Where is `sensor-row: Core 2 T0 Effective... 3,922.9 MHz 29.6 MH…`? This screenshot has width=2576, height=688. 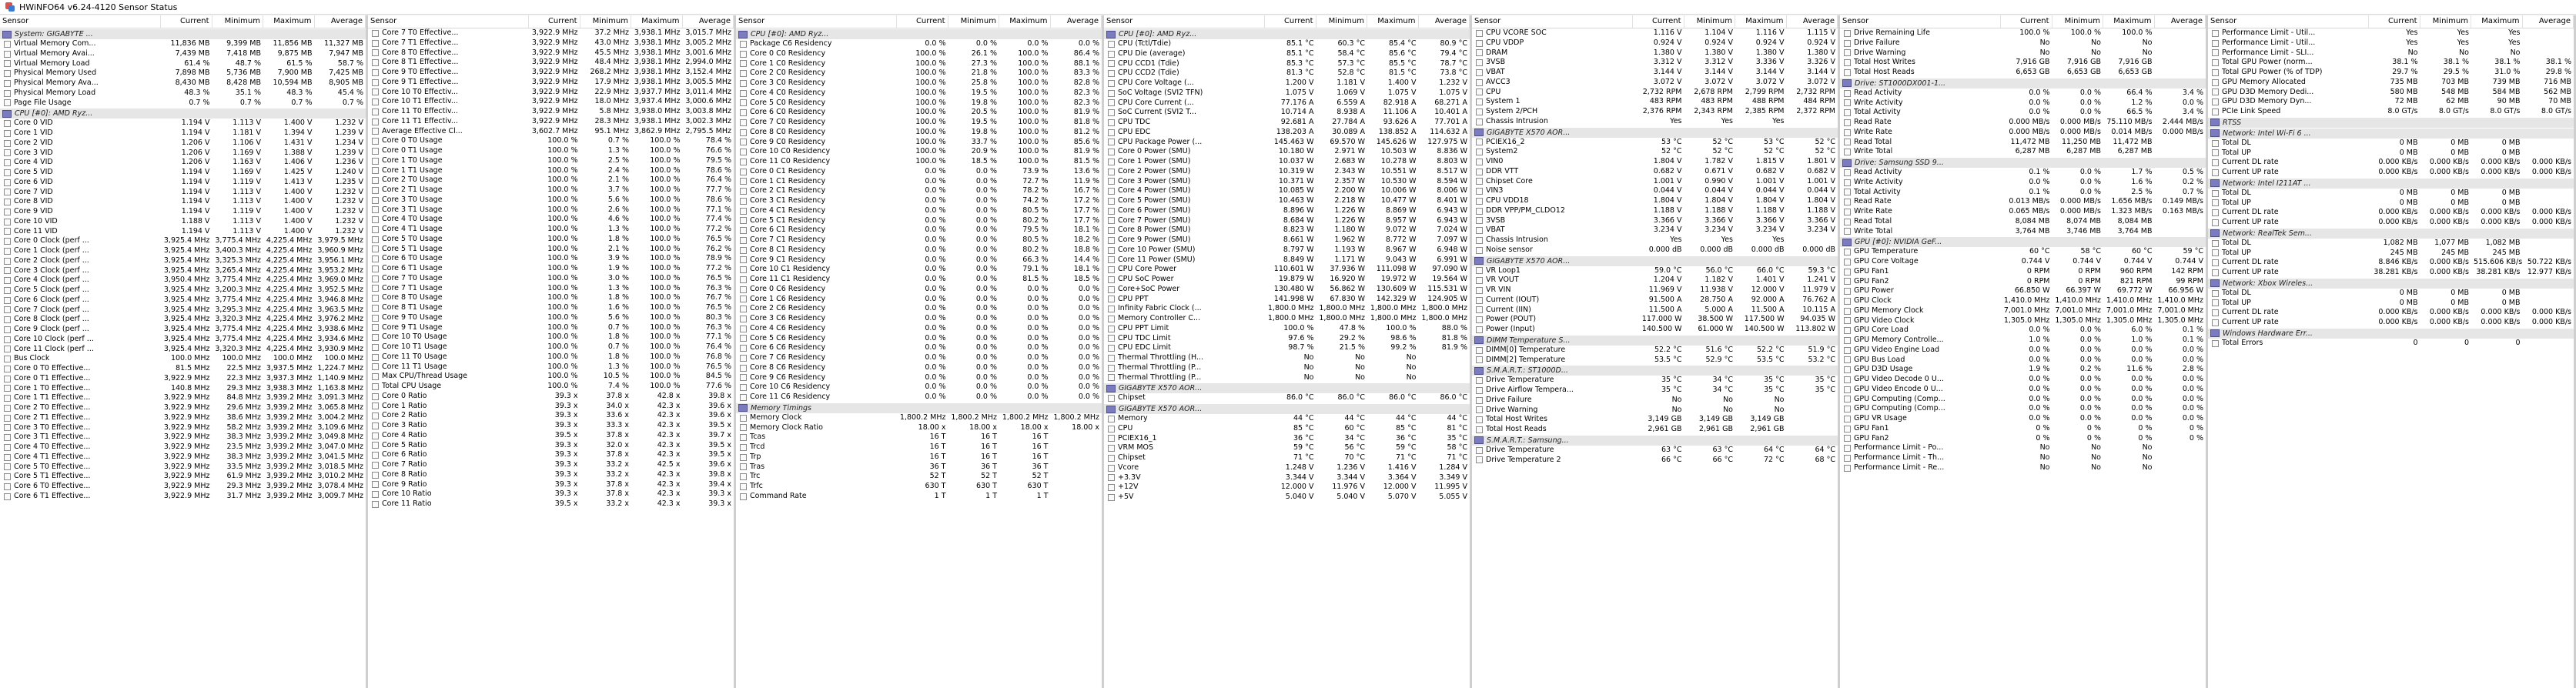
sensor-row: Core 2 T0 Effective... 3,922.9 MHz 29.6 MH… is located at coordinates (183, 408).